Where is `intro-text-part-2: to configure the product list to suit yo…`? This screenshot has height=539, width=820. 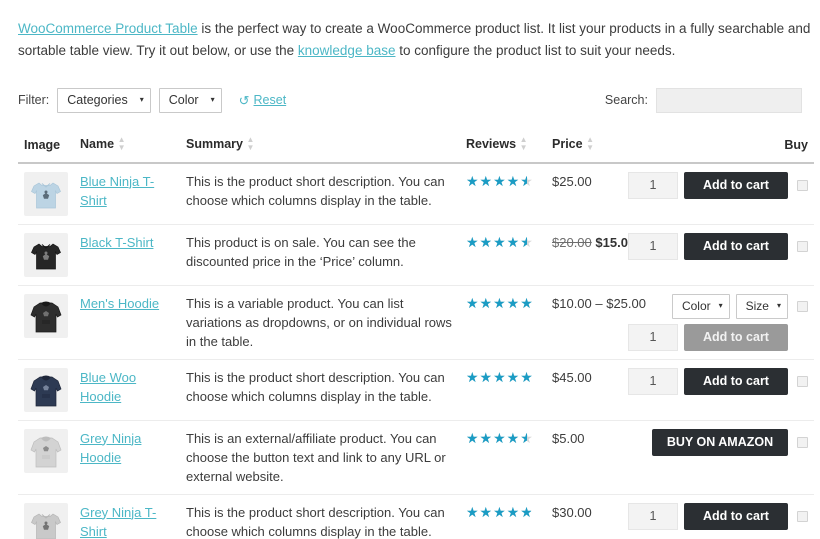
intro-text-part-2: to configure the product list to suit yo… is located at coordinates (535, 50).